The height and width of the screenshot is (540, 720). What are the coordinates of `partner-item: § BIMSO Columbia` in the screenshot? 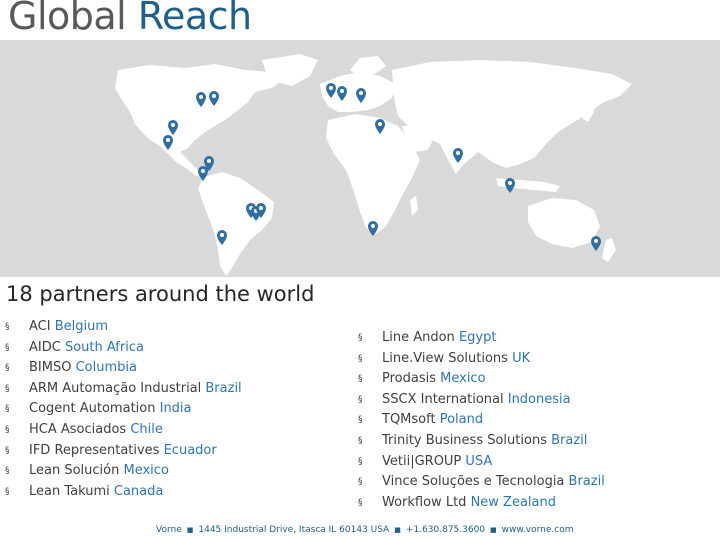 It's located at (123, 368).